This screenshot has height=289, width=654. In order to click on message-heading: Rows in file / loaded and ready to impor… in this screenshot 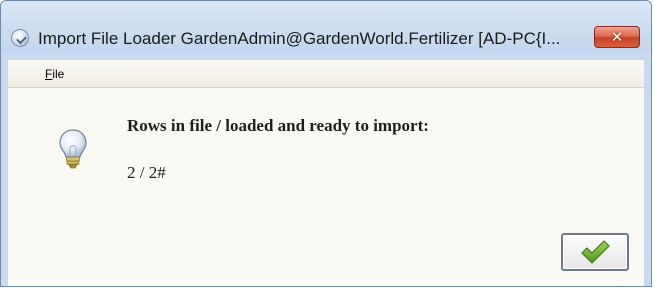, I will do `click(278, 125)`.